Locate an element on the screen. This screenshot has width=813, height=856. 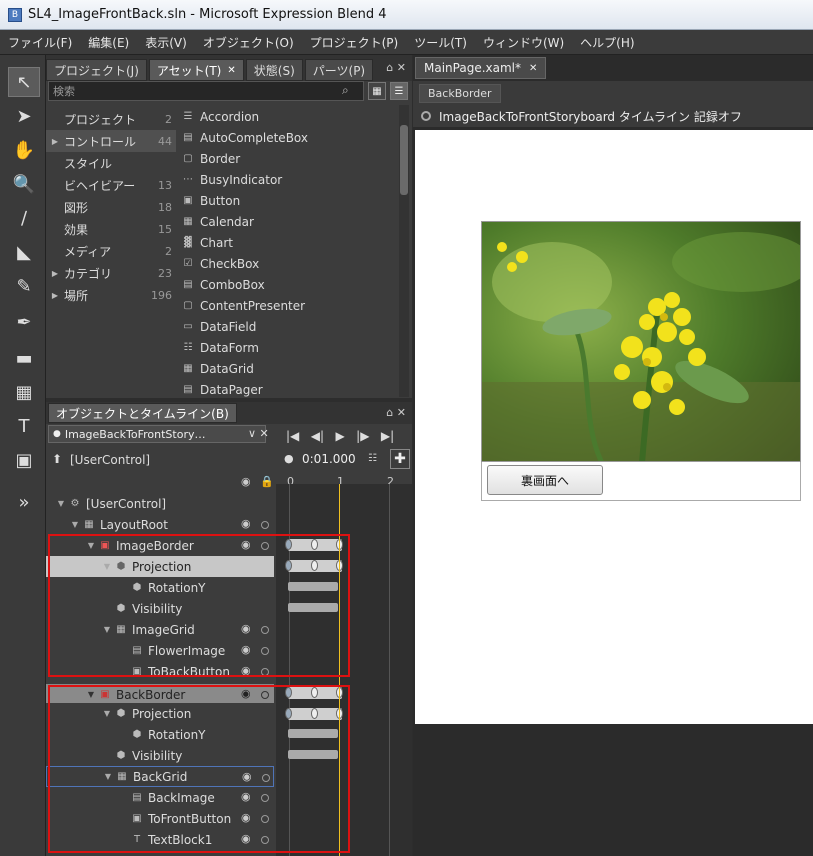
category-item: 効果 15 is located at coordinates (111, 229).